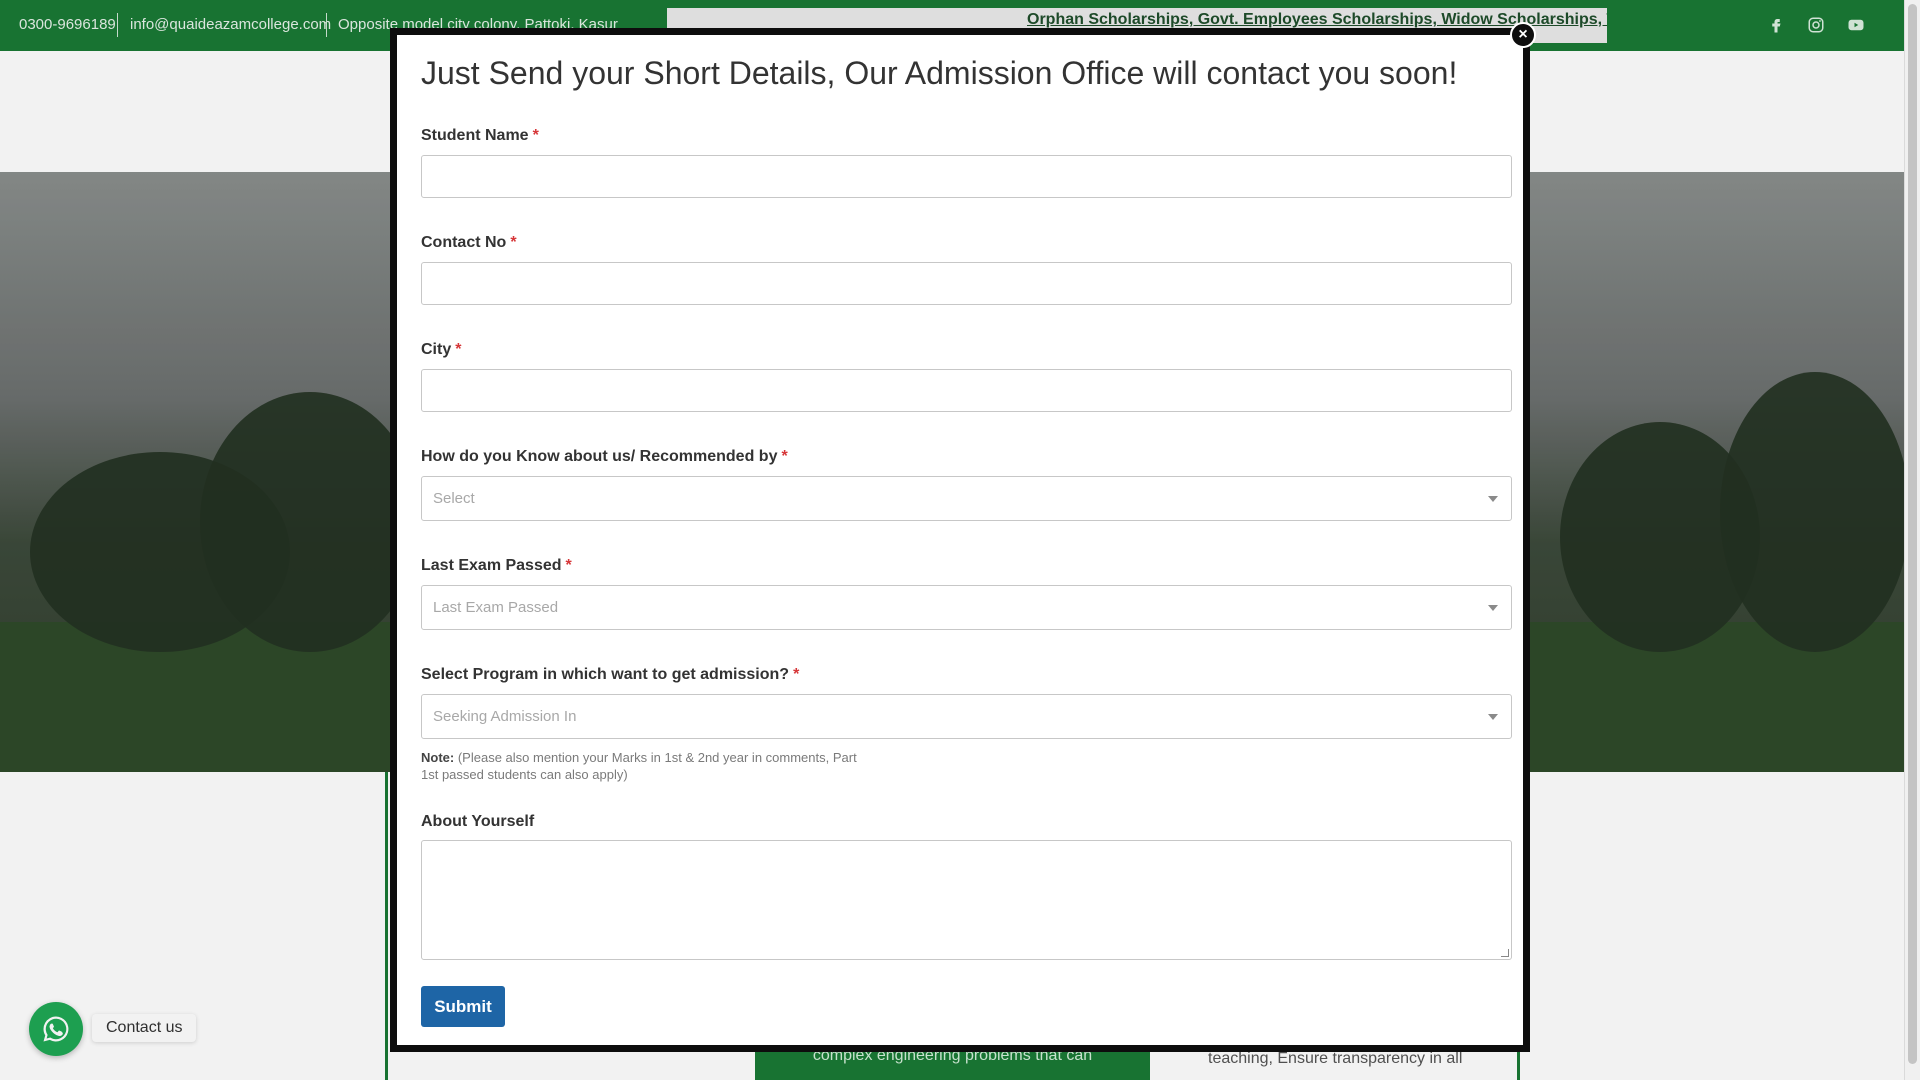 The image size is (1920, 1080). What do you see at coordinates (966, 498) in the screenshot?
I see `recommended-by-select: Select` at bounding box center [966, 498].